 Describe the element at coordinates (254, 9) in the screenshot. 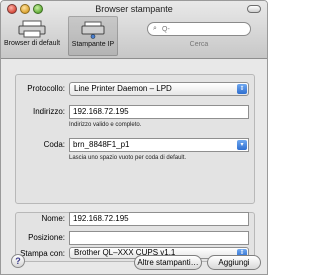

I see `toolbar-toggle-button` at that location.